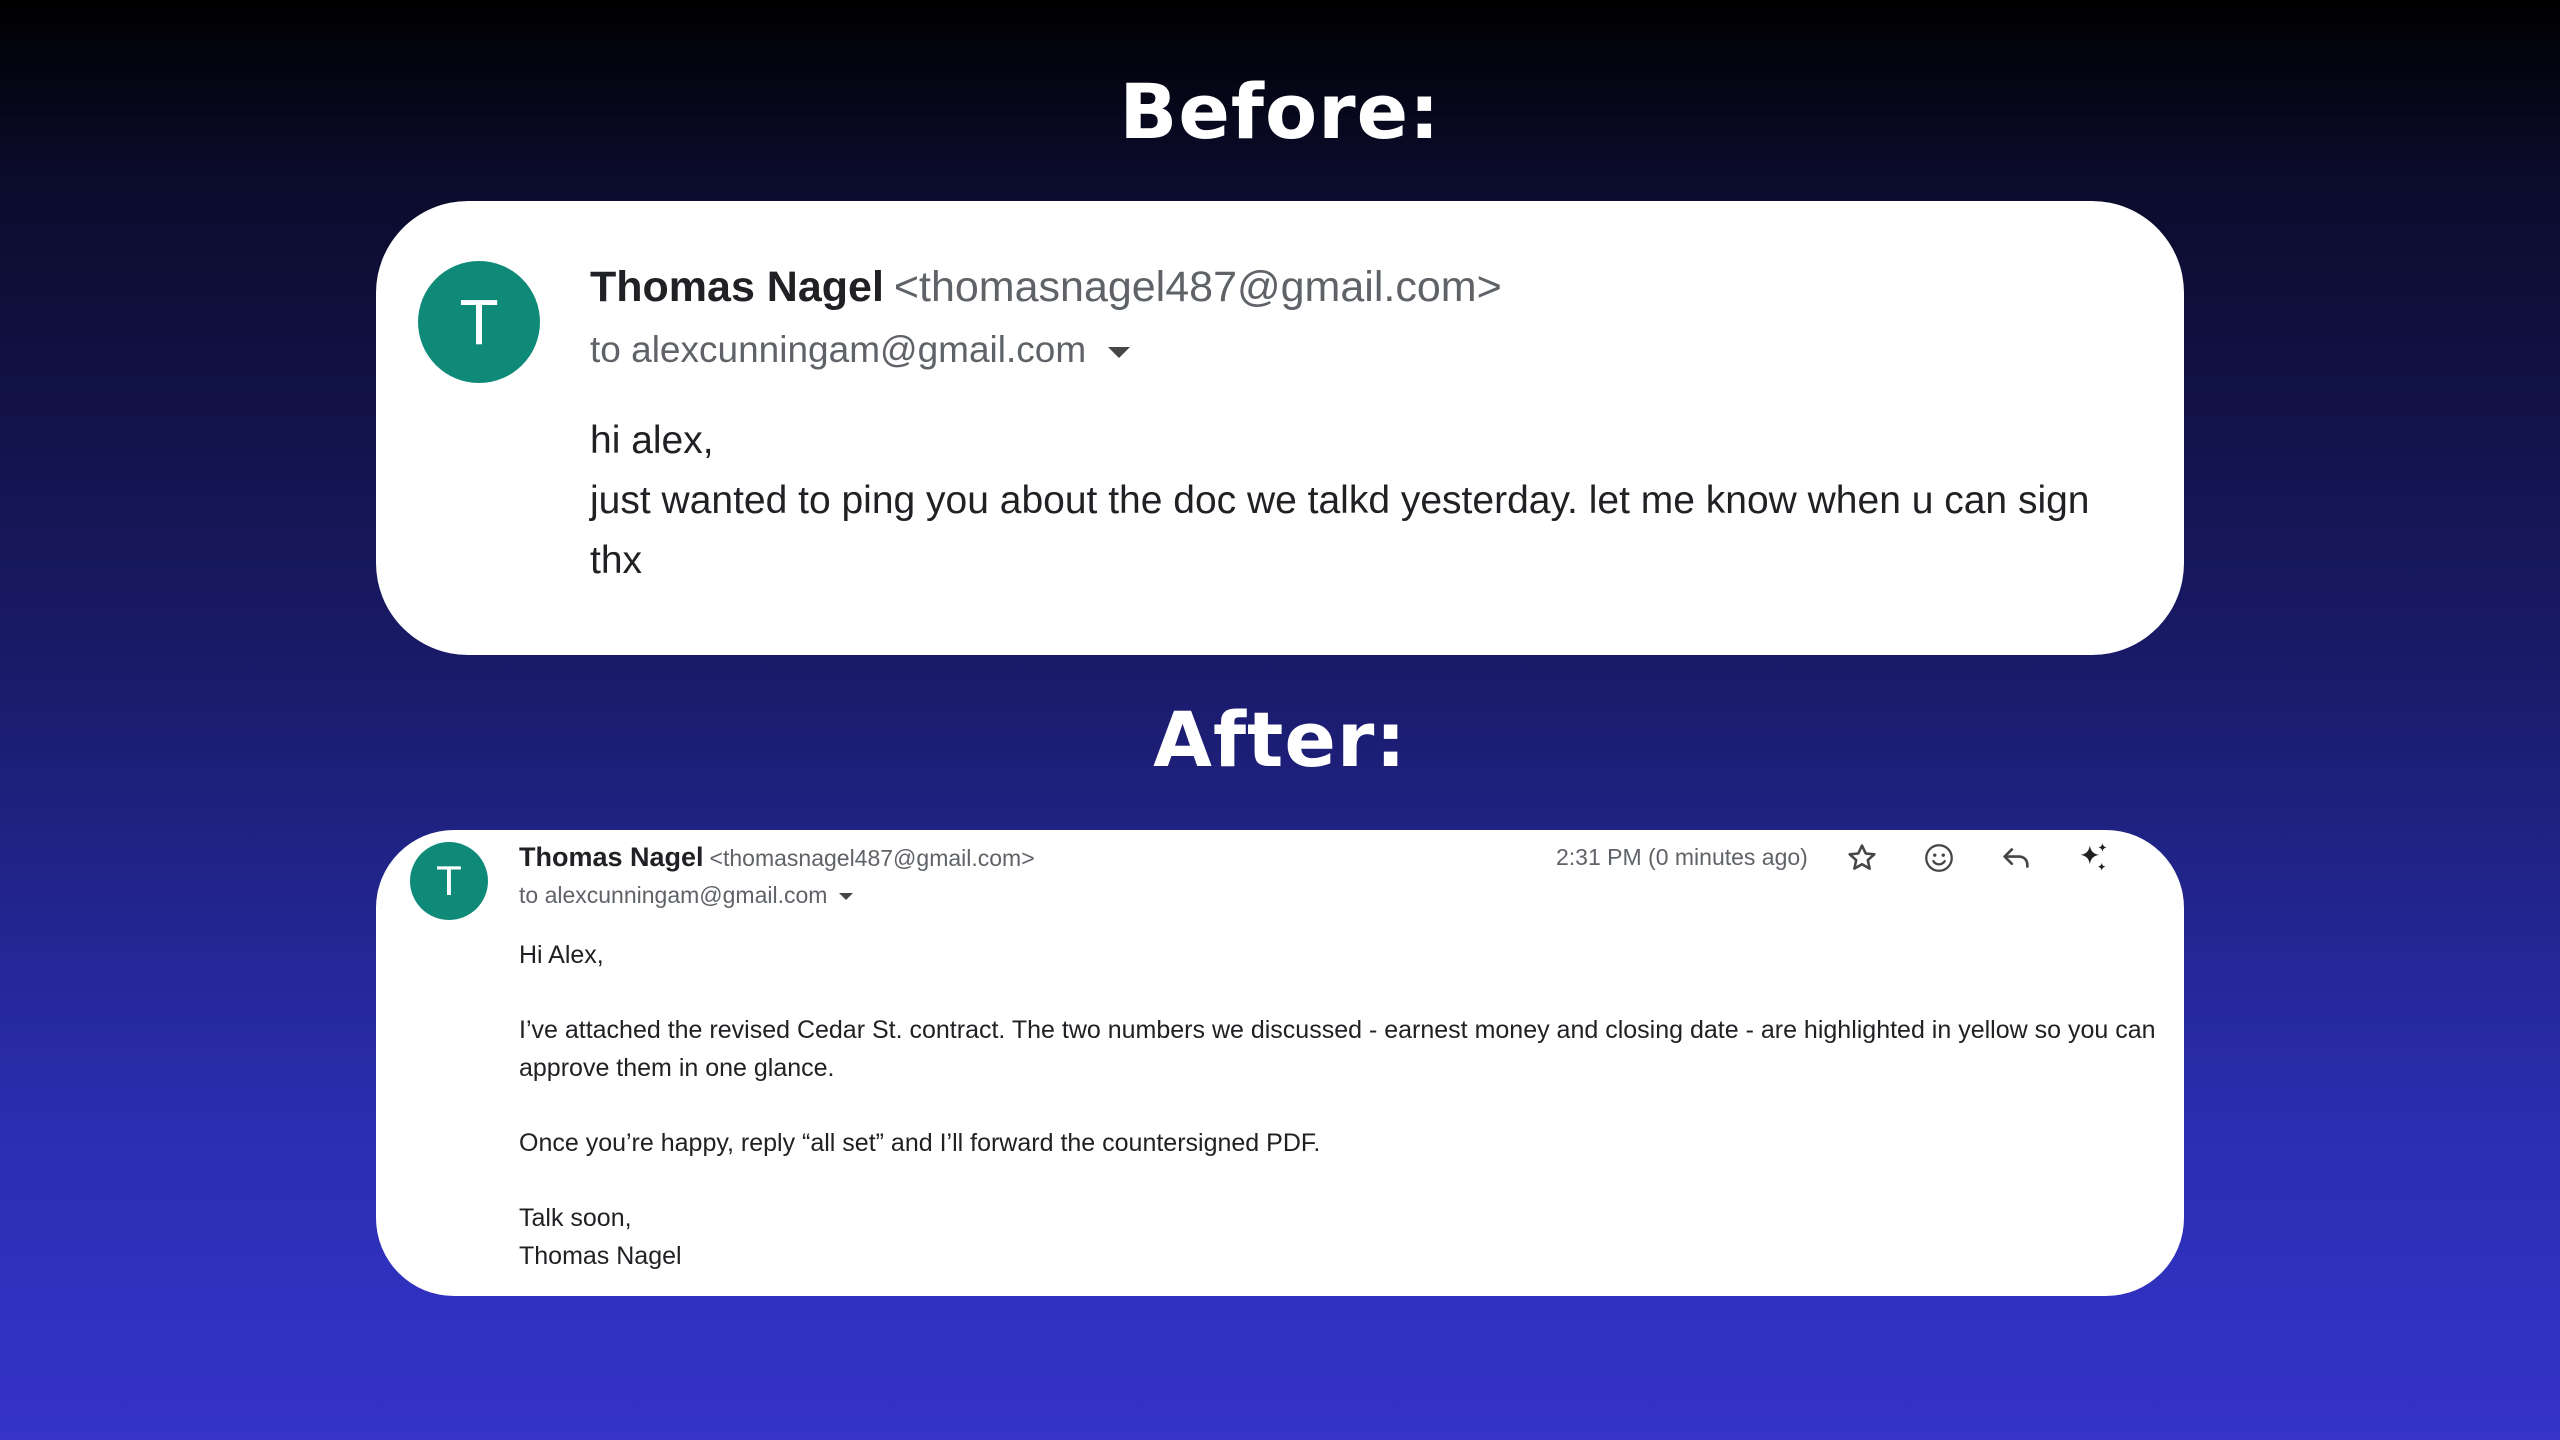 Image resolution: width=2560 pixels, height=1440 pixels. I want to click on sparkle-icon, so click(2093, 858).